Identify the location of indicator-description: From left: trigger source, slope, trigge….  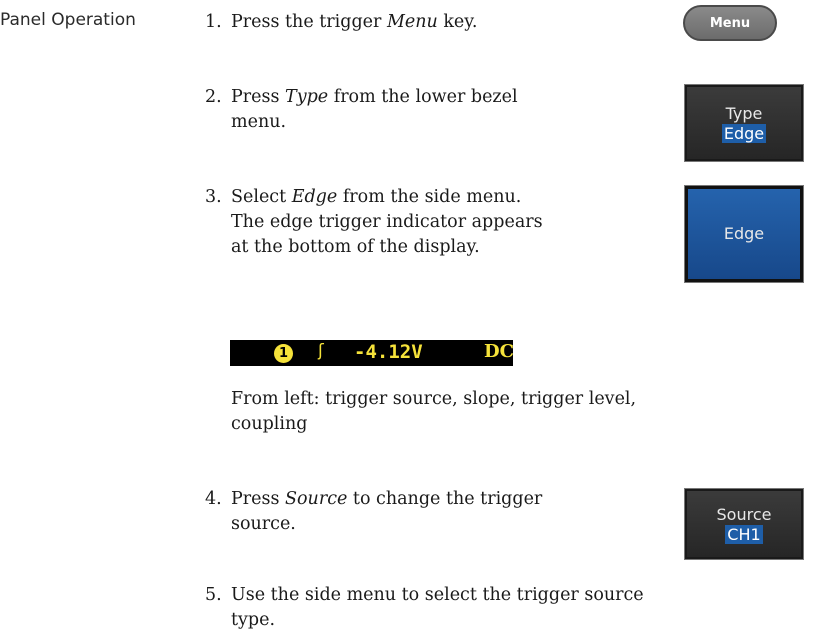
(466, 412).